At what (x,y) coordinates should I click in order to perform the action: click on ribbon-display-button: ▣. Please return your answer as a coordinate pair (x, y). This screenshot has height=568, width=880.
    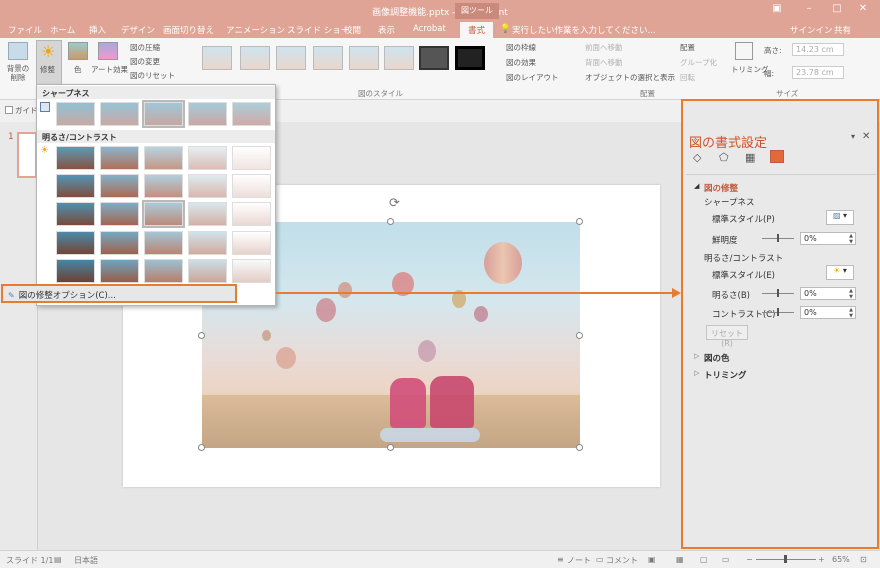
    Looking at the image, I should click on (777, 10).